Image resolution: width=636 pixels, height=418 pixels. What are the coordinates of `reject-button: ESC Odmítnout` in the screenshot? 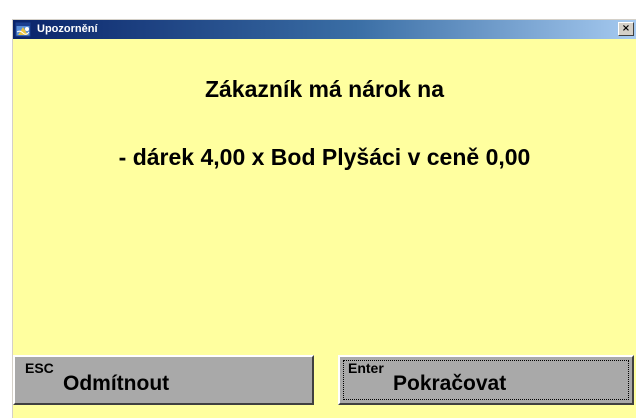 It's located at (163, 380).